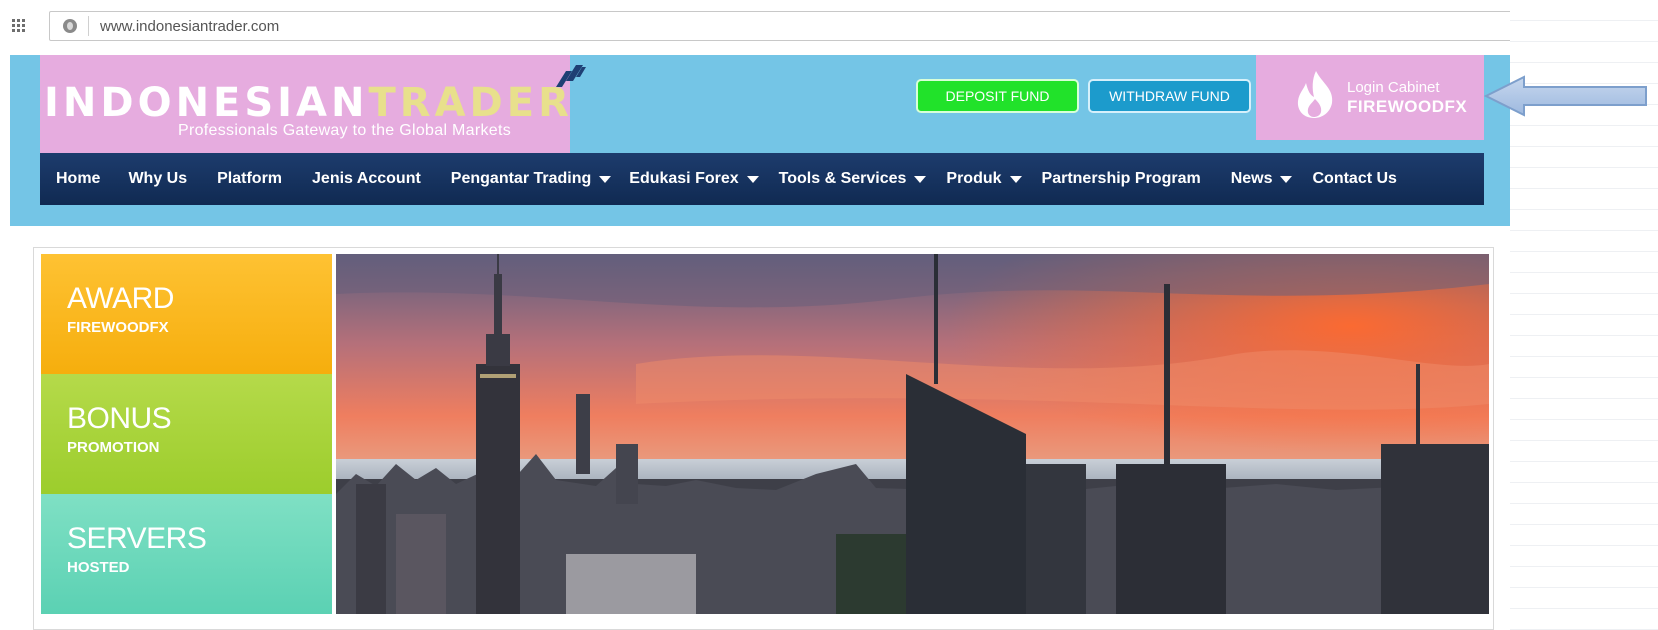 The height and width of the screenshot is (630, 1658). Describe the element at coordinates (470, 103) in the screenshot. I see `logo-text-part2: TRADER` at that location.